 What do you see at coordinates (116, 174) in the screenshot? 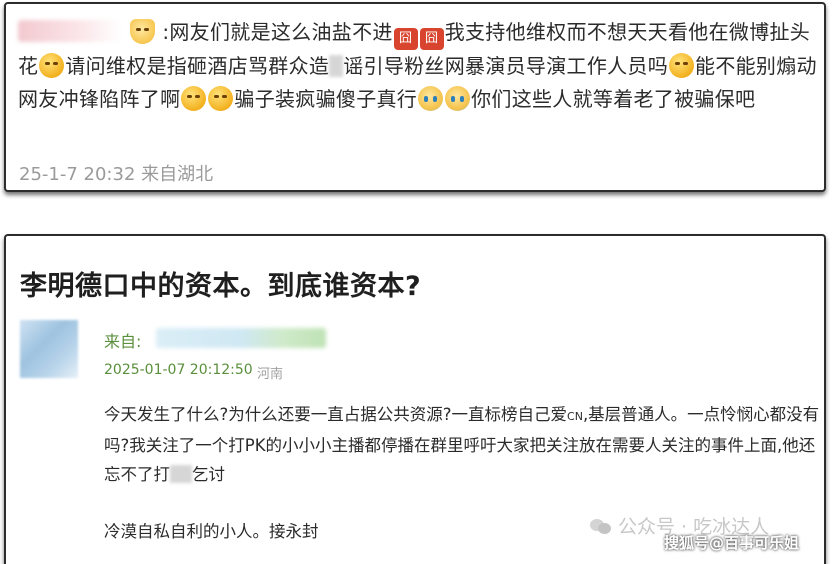
I see `comment-meta: 25-1-7 20:32 来自湖北` at bounding box center [116, 174].